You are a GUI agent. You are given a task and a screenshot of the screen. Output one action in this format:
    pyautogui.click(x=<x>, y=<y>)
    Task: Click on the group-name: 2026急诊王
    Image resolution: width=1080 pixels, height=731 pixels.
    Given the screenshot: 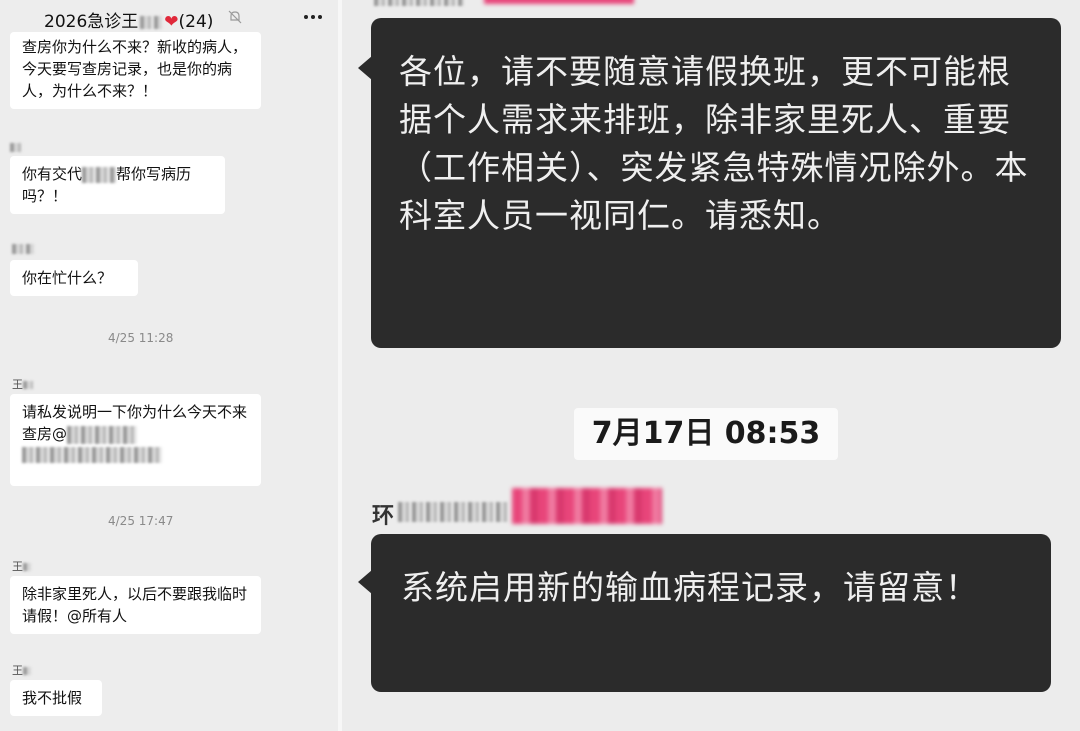 What is the action you would take?
    pyautogui.click(x=91, y=22)
    